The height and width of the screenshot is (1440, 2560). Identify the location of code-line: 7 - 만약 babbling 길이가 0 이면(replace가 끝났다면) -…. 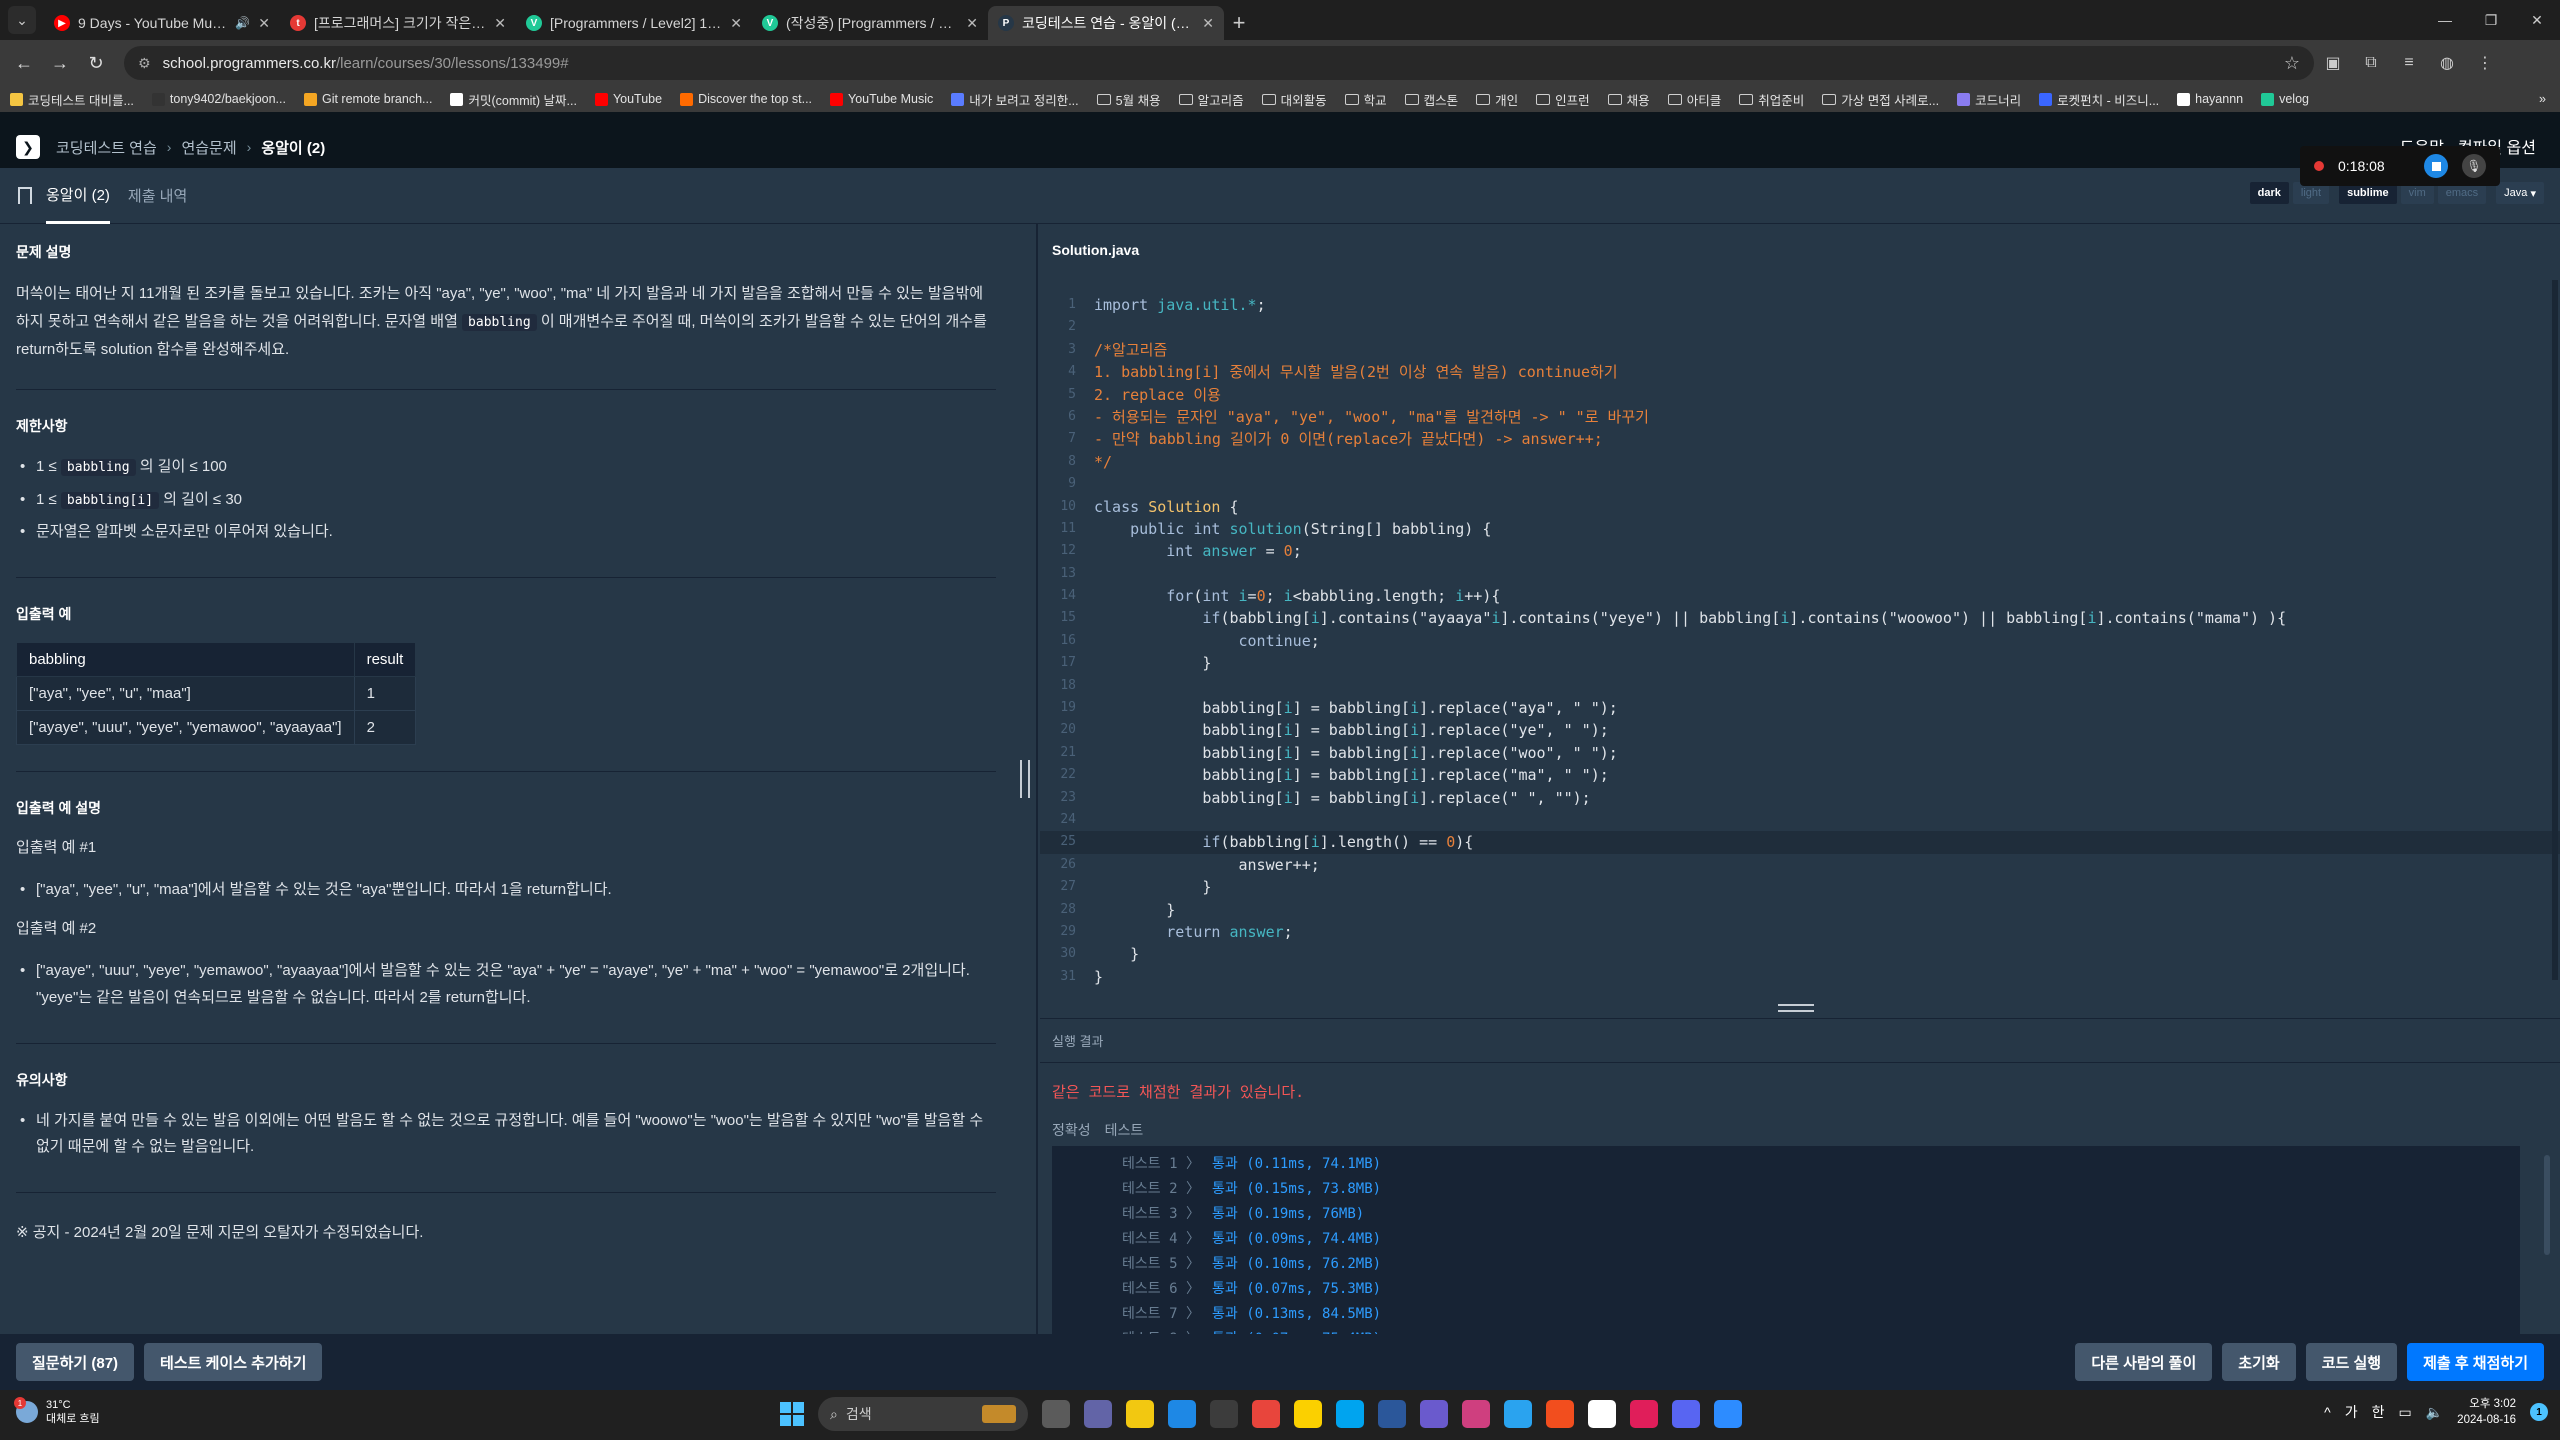
(1800, 439).